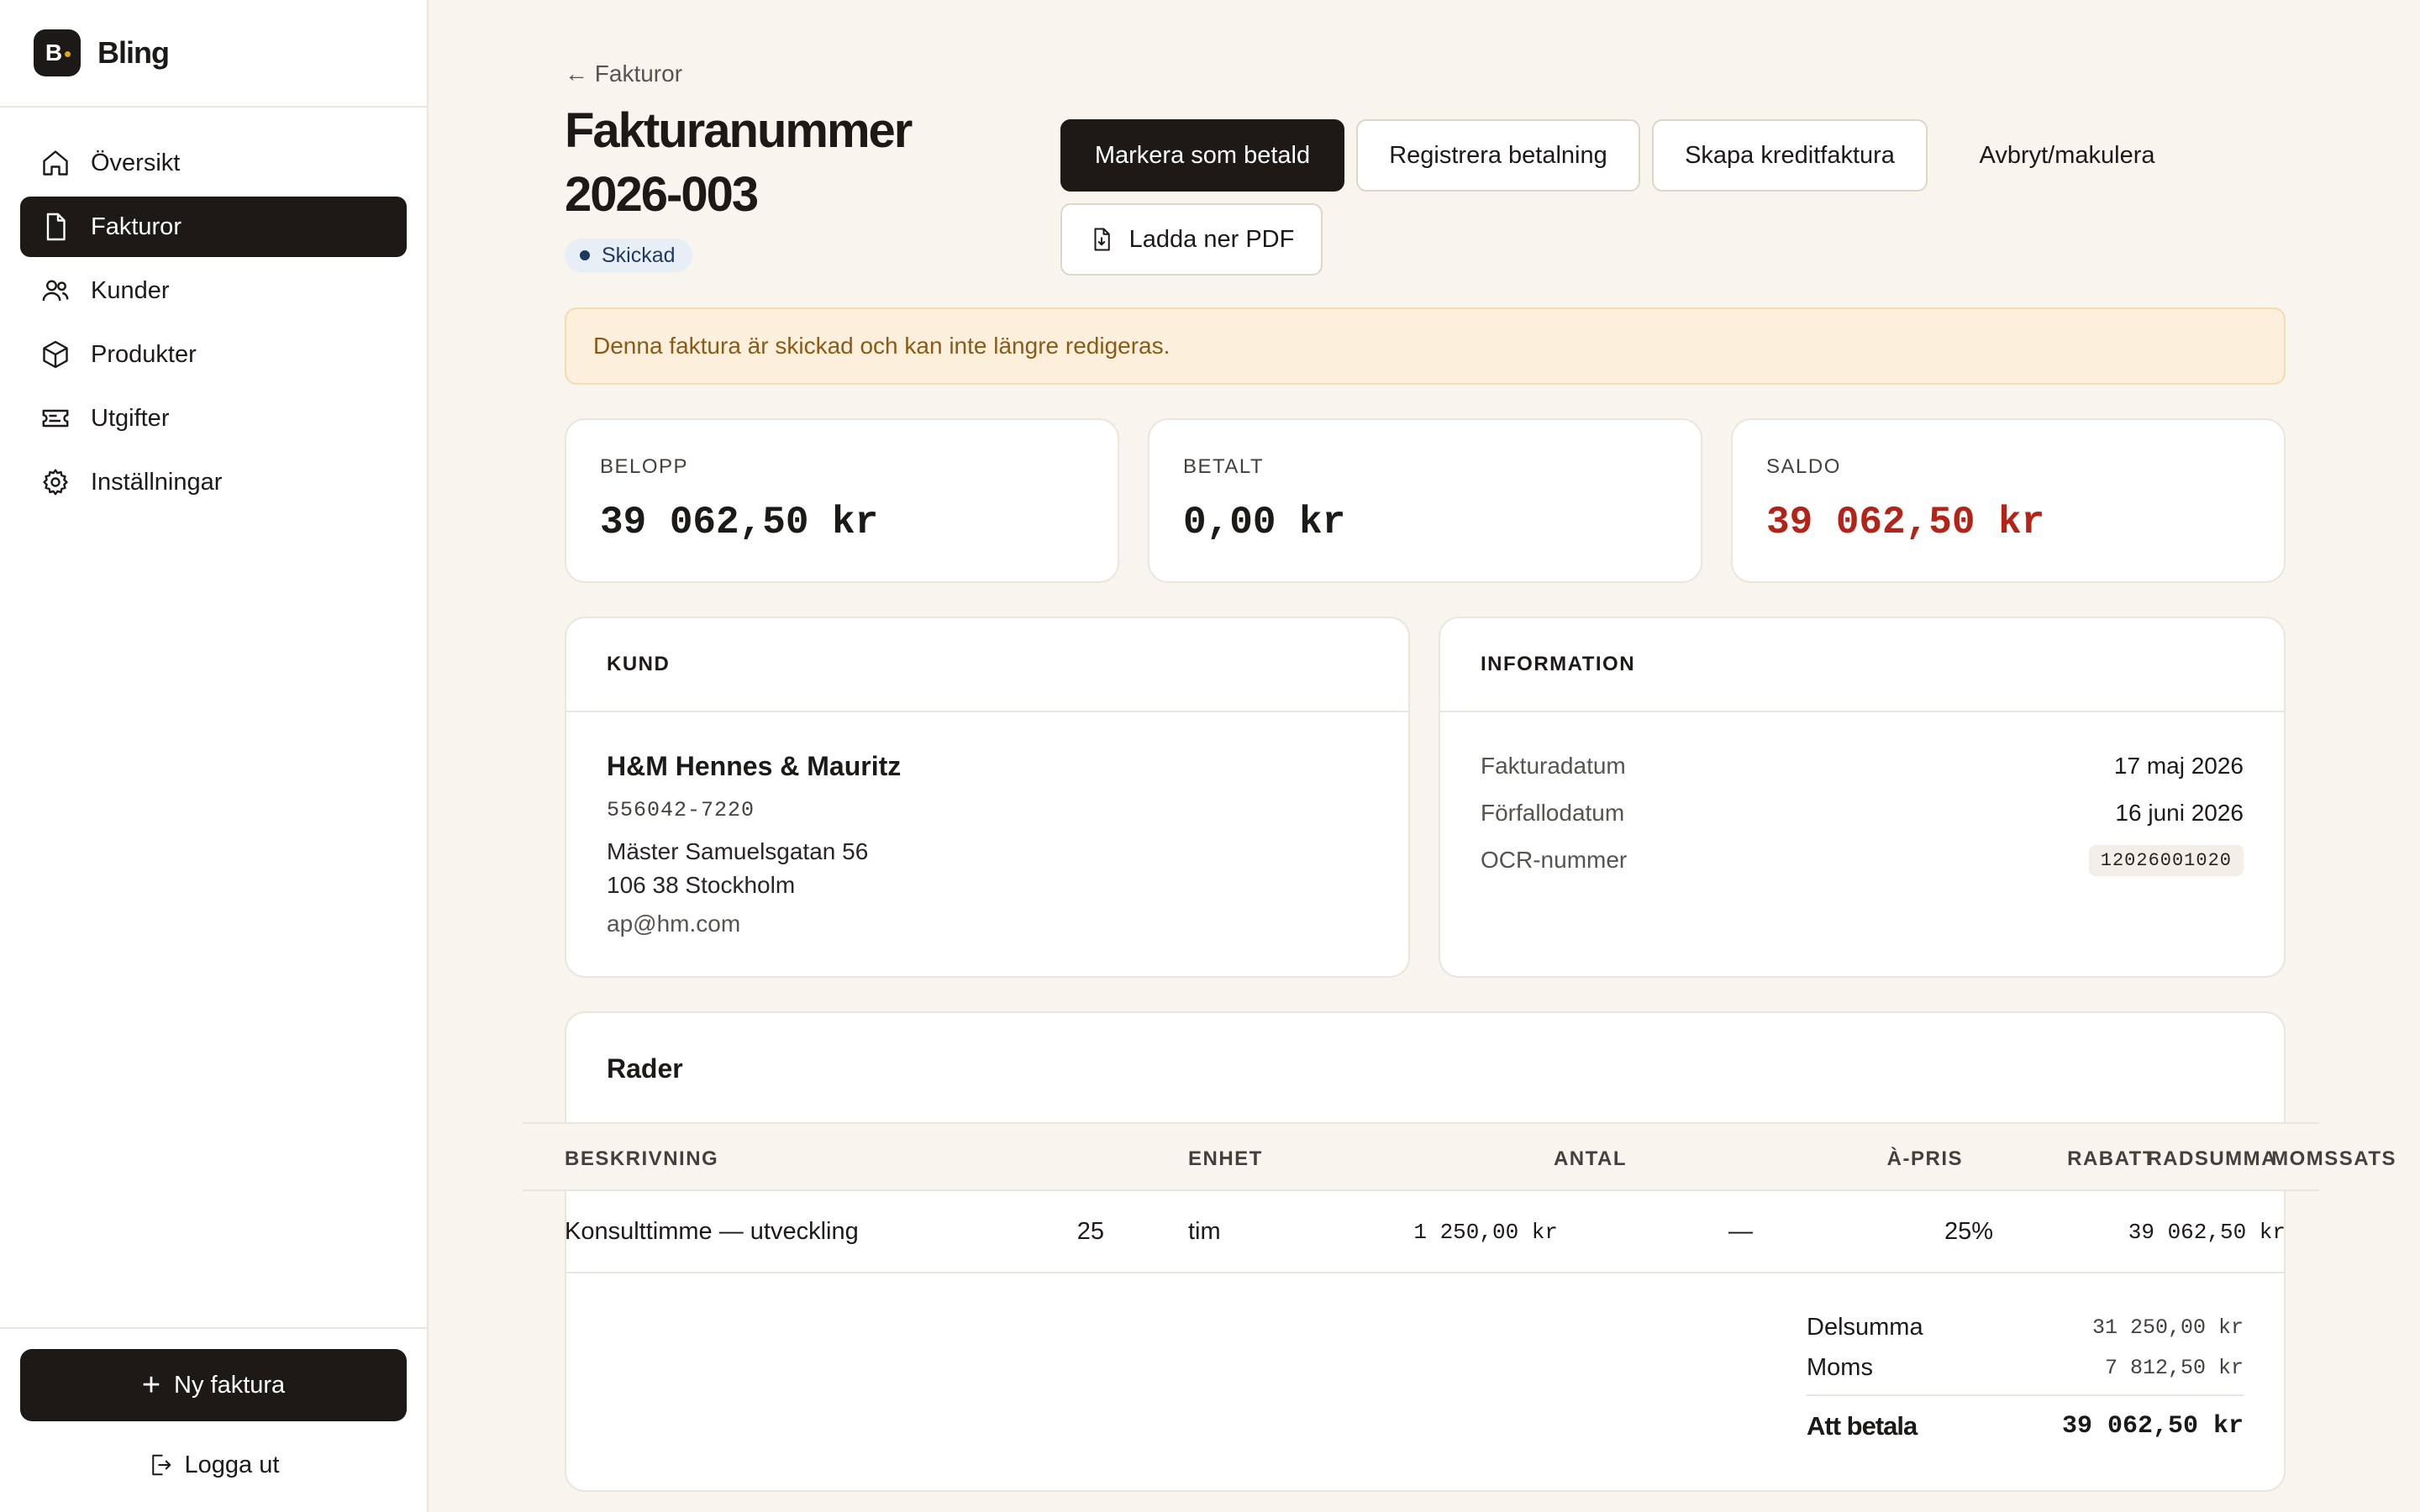 The width and height of the screenshot is (2420, 1512). I want to click on invoice-date-value: 17 maj 2026, so click(2178, 766).